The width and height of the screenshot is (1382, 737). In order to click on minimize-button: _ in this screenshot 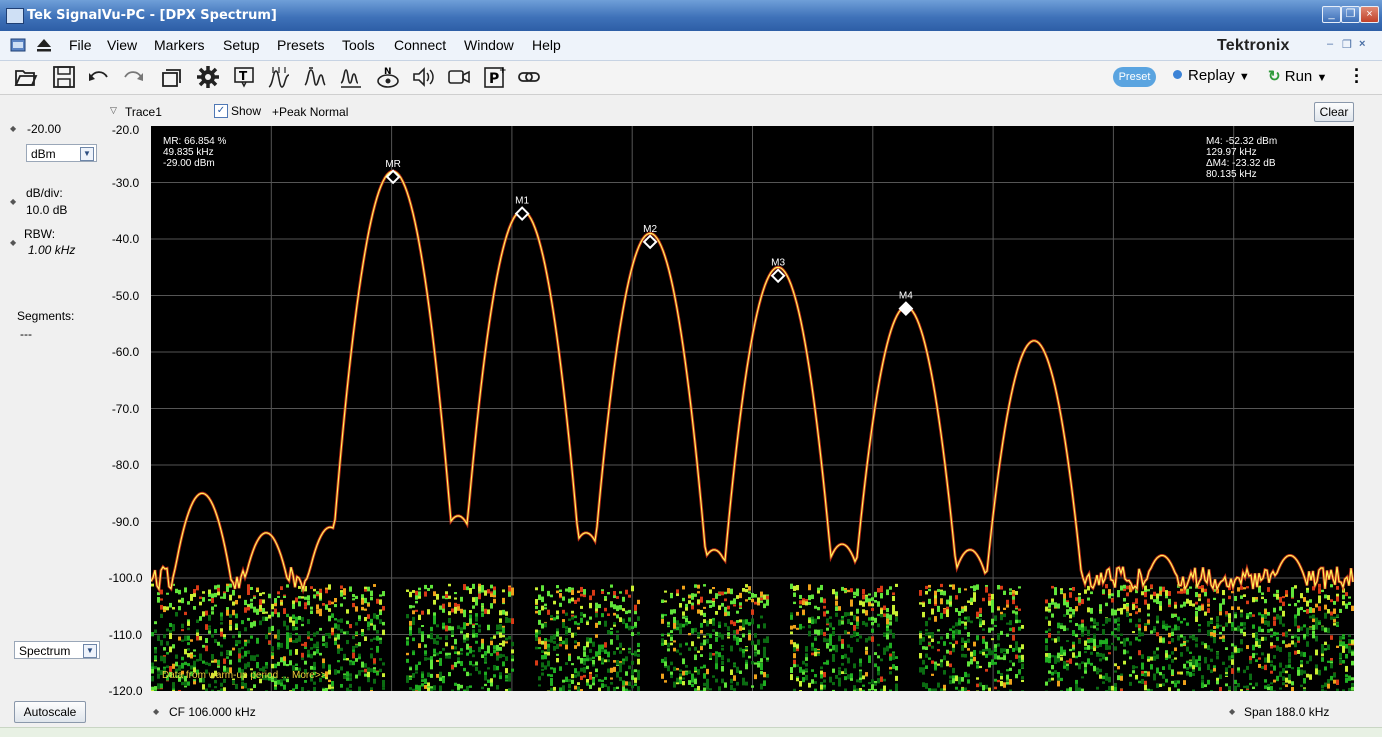, I will do `click(1331, 14)`.